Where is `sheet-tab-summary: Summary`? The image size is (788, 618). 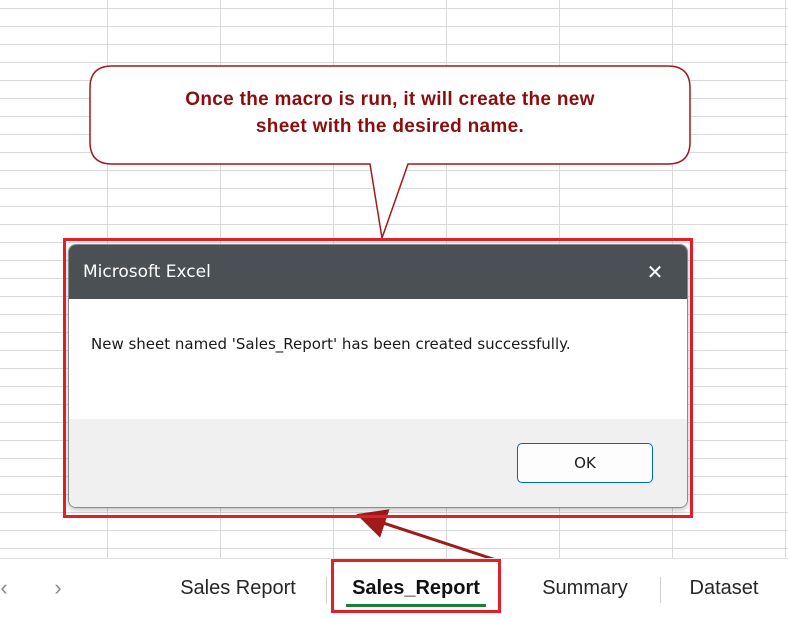 sheet-tab-summary: Summary is located at coordinates (585, 588).